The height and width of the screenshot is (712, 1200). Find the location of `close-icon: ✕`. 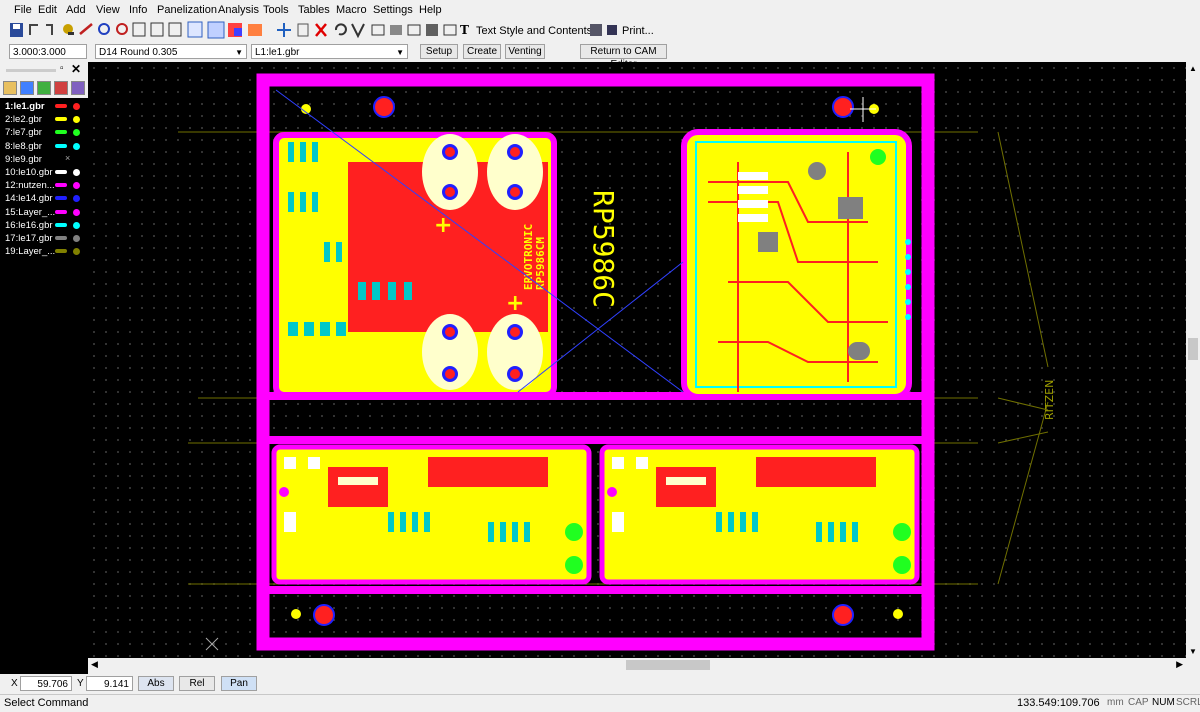

close-icon: ✕ is located at coordinates (76, 69).